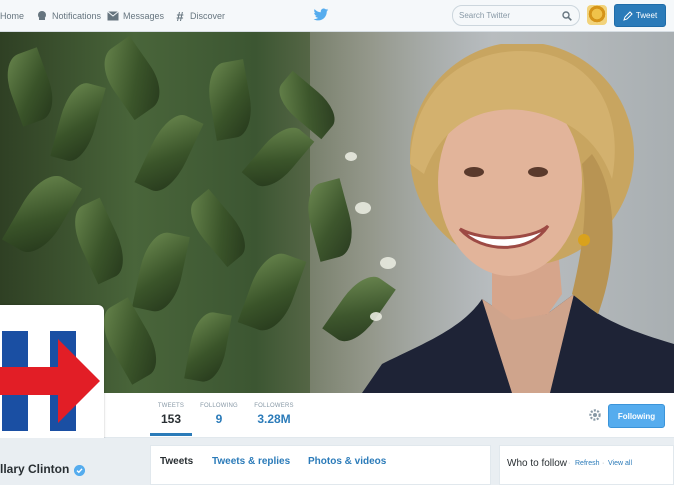 Image resolution: width=674 pixels, height=485 pixels. Describe the element at coordinates (620, 463) in the screenshot. I see `view-all-link: View all` at that location.